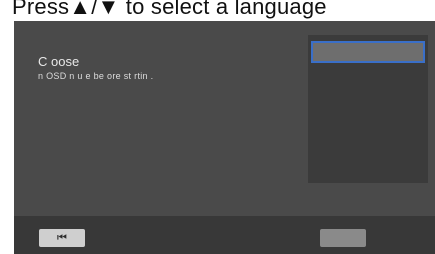 The height and width of the screenshot is (254, 435). What do you see at coordinates (368, 52) in the screenshot?
I see `language-item-selected` at bounding box center [368, 52].